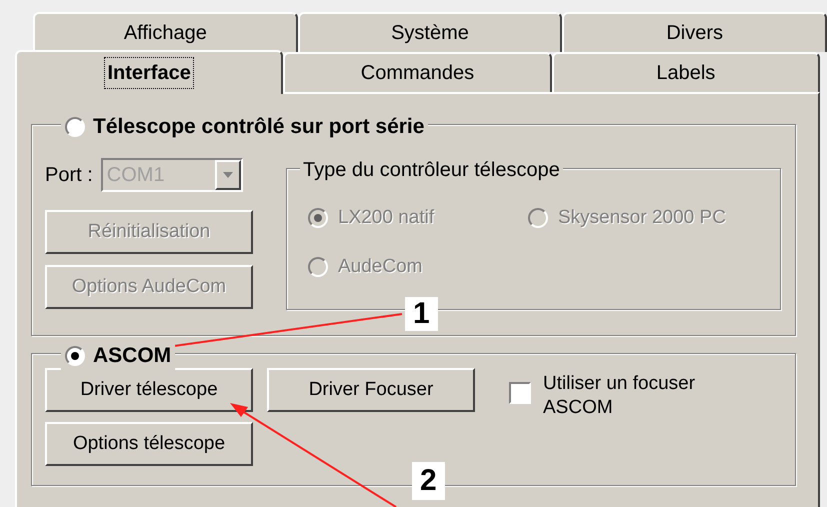 The width and height of the screenshot is (827, 507). What do you see at coordinates (165, 32) in the screenshot?
I see `tab: Affichage` at bounding box center [165, 32].